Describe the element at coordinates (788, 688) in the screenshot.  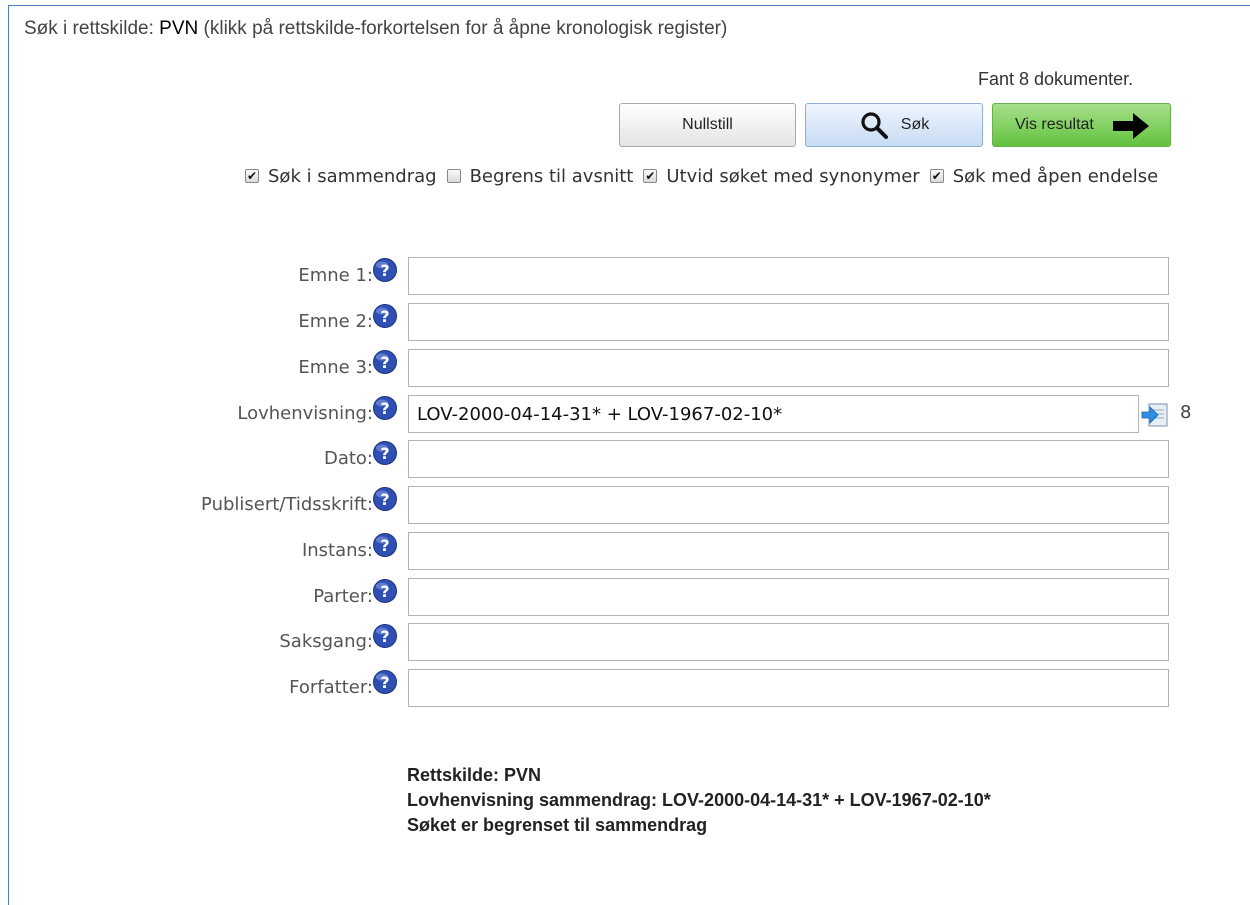
I see `forfatter-input` at that location.